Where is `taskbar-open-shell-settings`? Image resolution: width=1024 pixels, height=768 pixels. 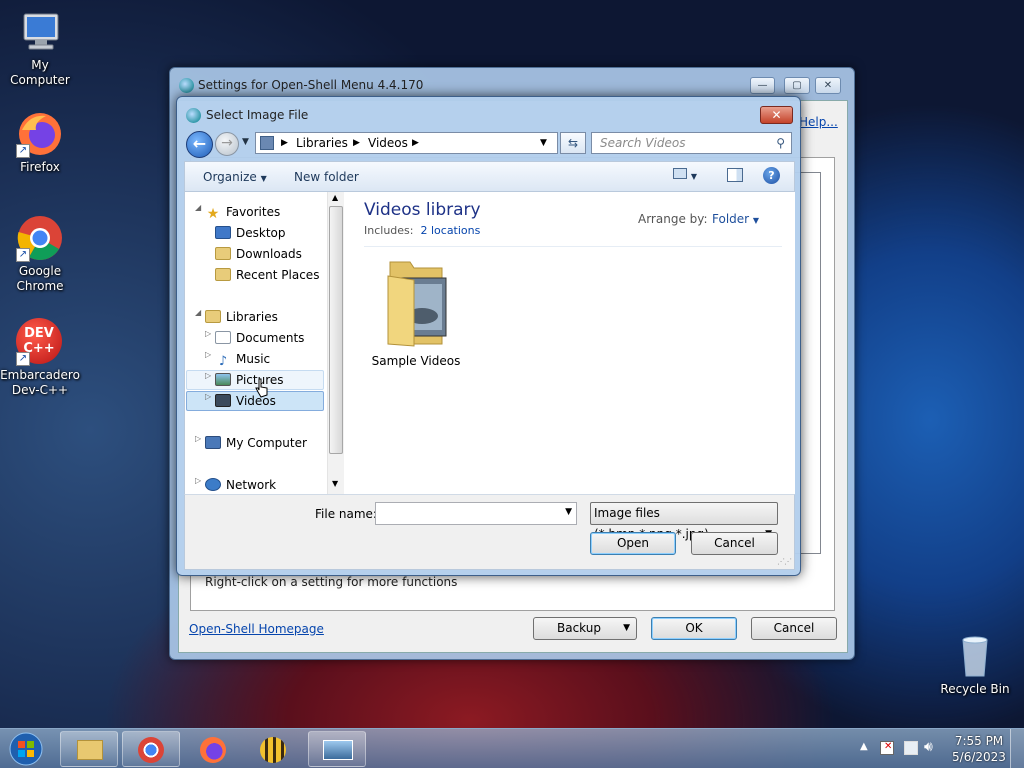 taskbar-open-shell-settings is located at coordinates (337, 749).